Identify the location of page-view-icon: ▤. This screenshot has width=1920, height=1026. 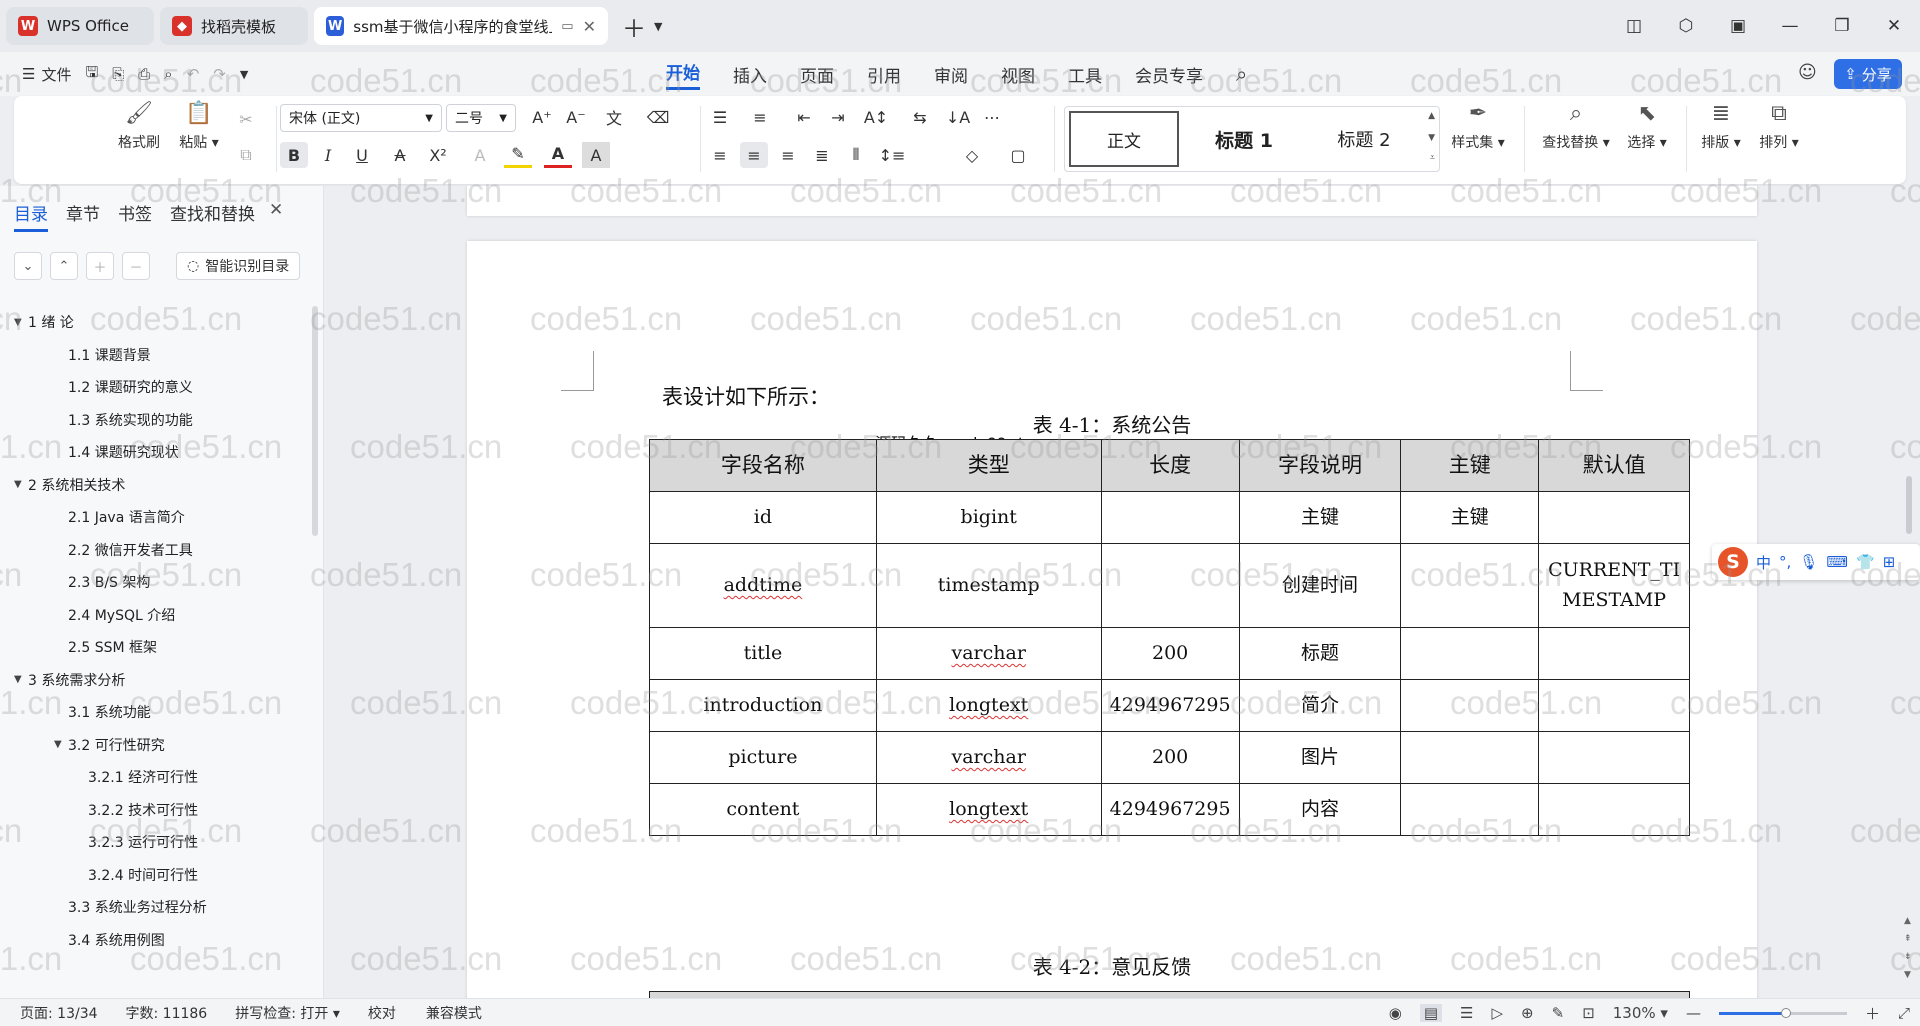
(1431, 1013).